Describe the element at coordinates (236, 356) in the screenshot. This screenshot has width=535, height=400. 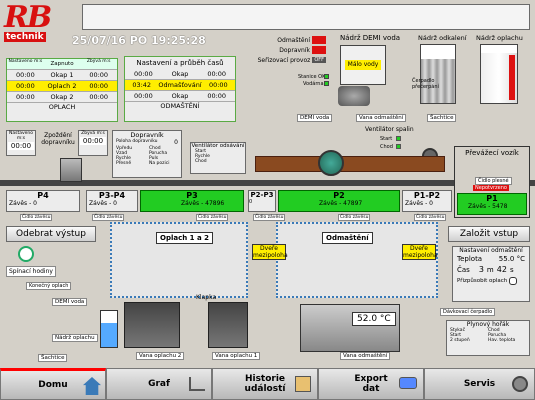
I see `vana-opl1-label: Vana oplachu 1` at that location.